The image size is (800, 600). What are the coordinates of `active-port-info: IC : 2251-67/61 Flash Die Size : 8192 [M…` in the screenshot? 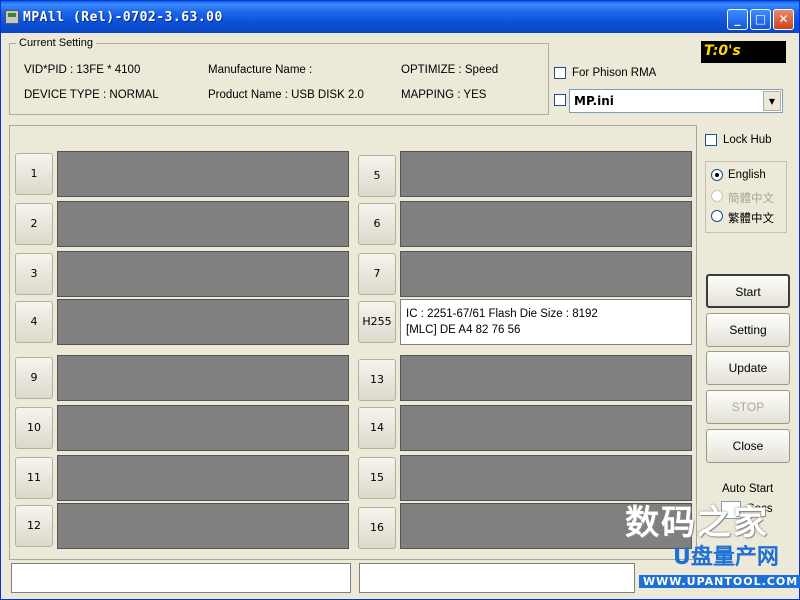 It's located at (546, 322).